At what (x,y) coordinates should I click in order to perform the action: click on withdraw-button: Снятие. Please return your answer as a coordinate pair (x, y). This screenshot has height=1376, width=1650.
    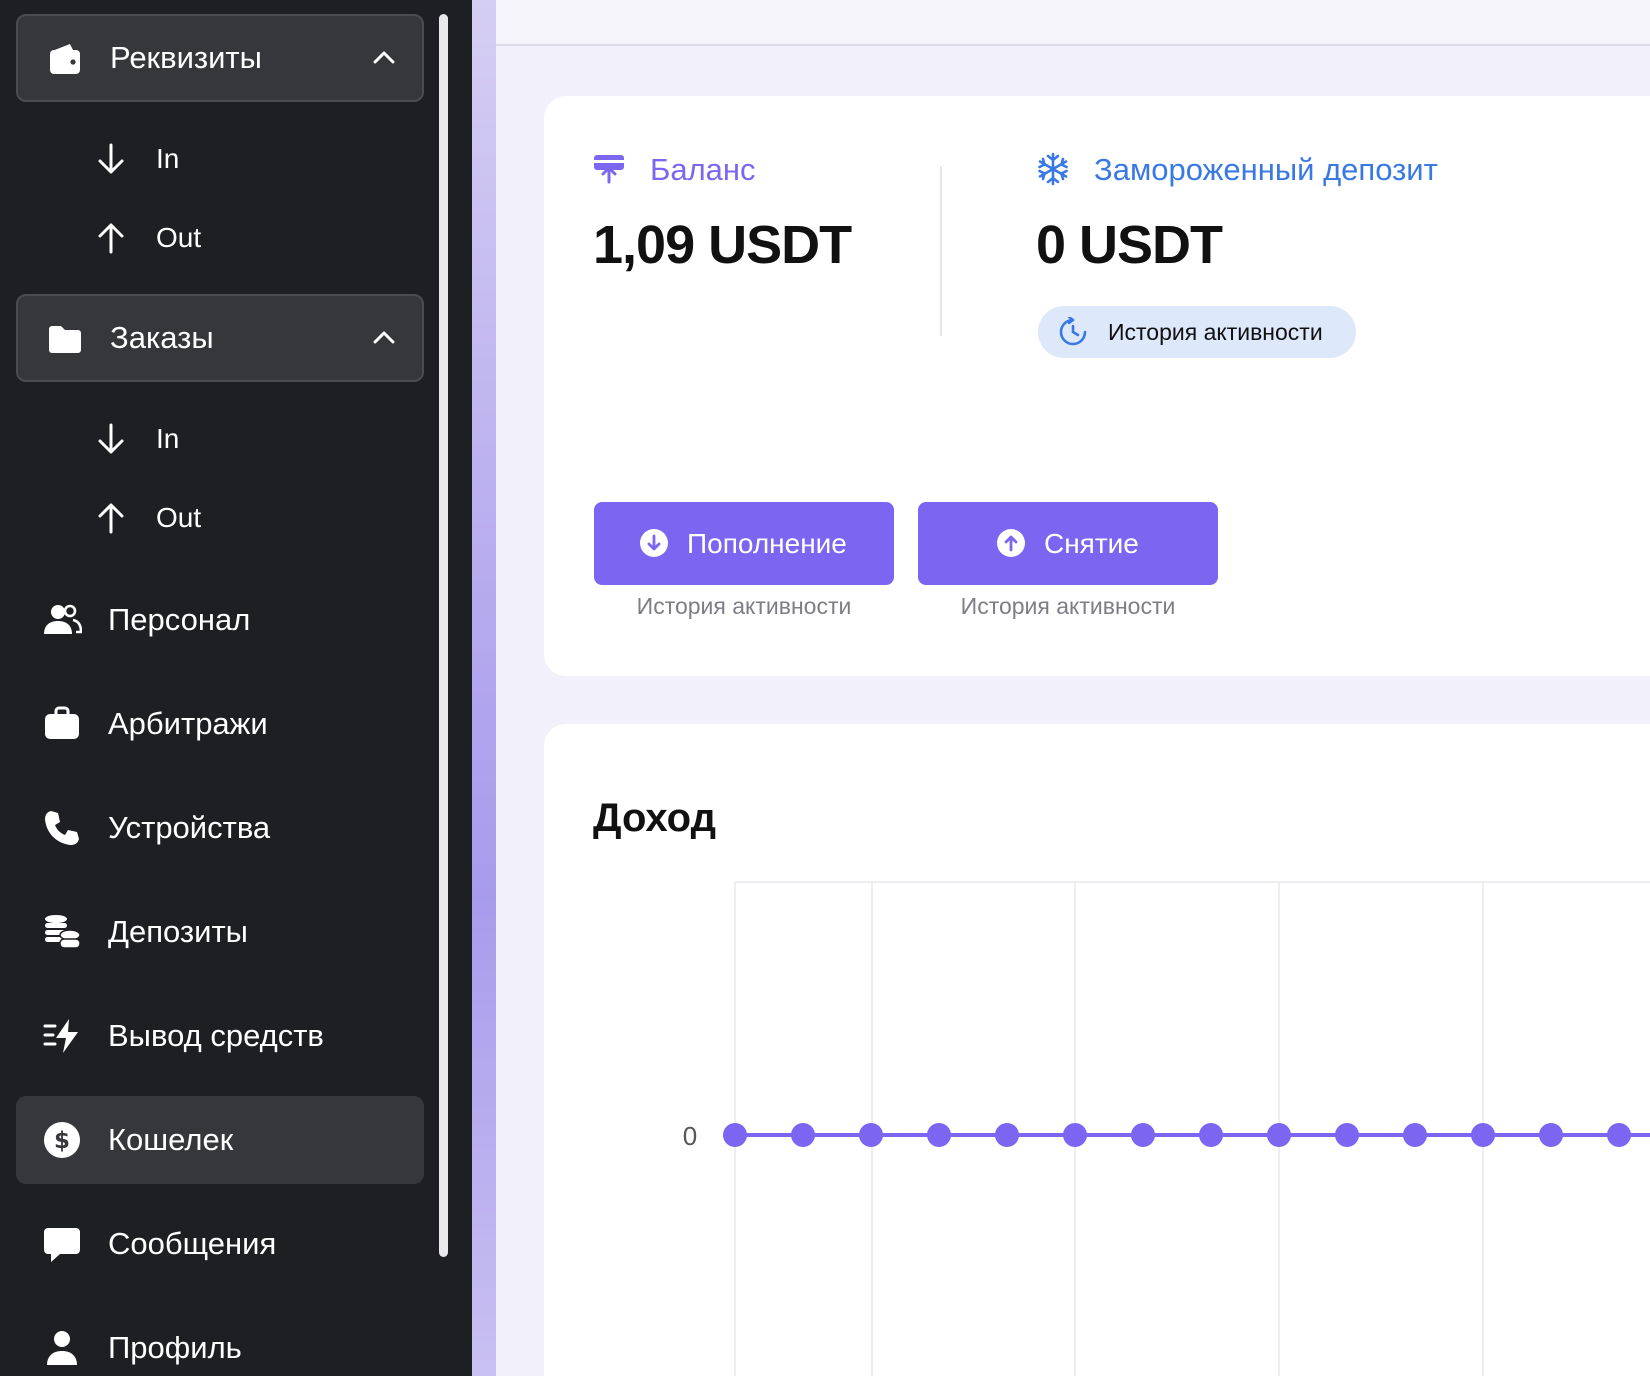
    Looking at the image, I should click on (1068, 543).